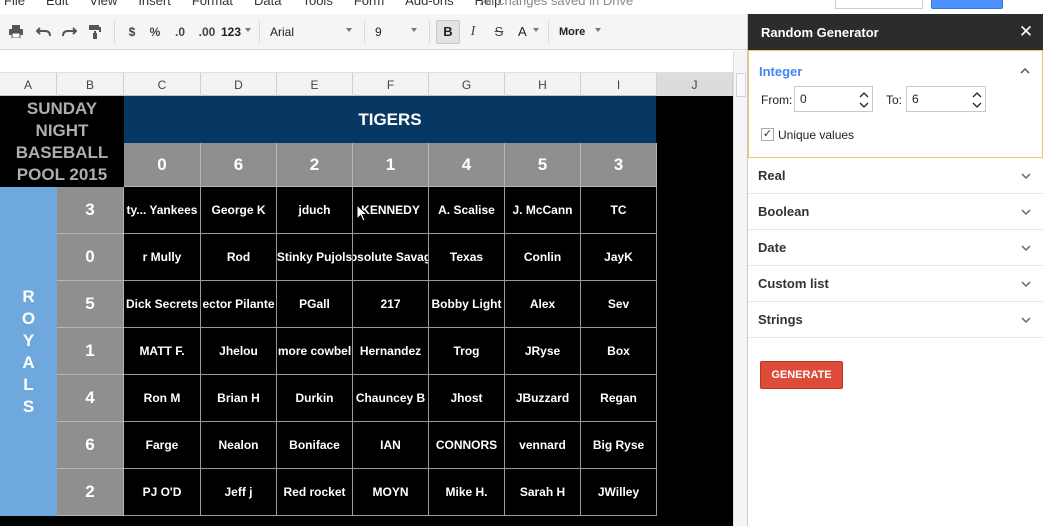 This screenshot has height=526, width=1043. Describe the element at coordinates (390, 119) in the screenshot. I see `top-team-header: TIGERS` at that location.